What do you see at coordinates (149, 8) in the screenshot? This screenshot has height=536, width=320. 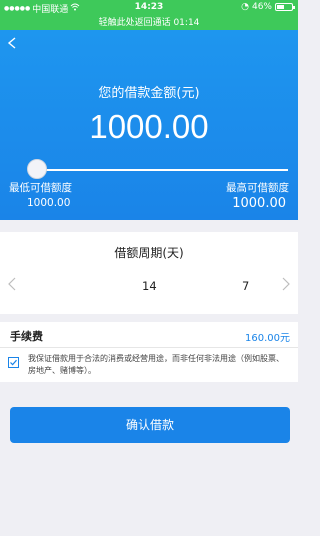 I see `status-row: ●●●●● 中国联通 14:23 ◔ 46%` at bounding box center [149, 8].